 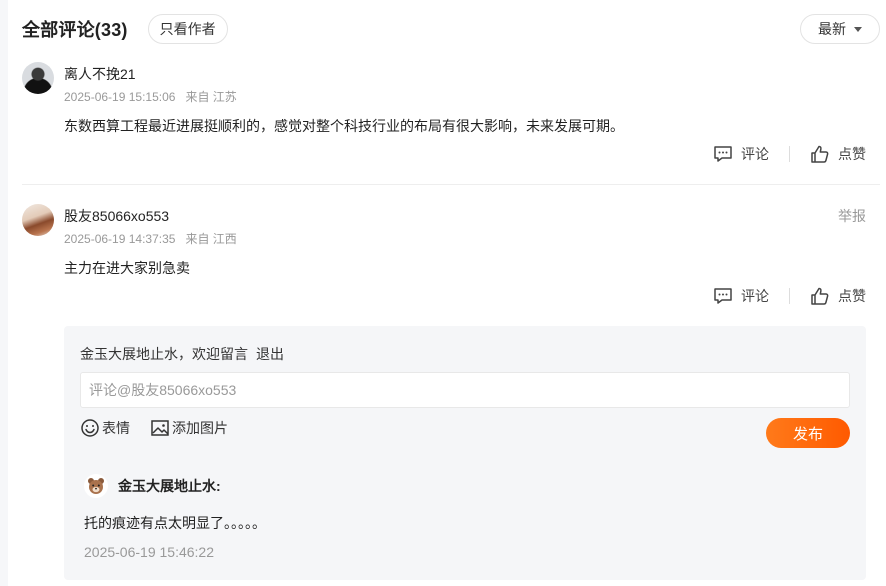 I want to click on comments-title: 全部评论(33), so click(x=75, y=30).